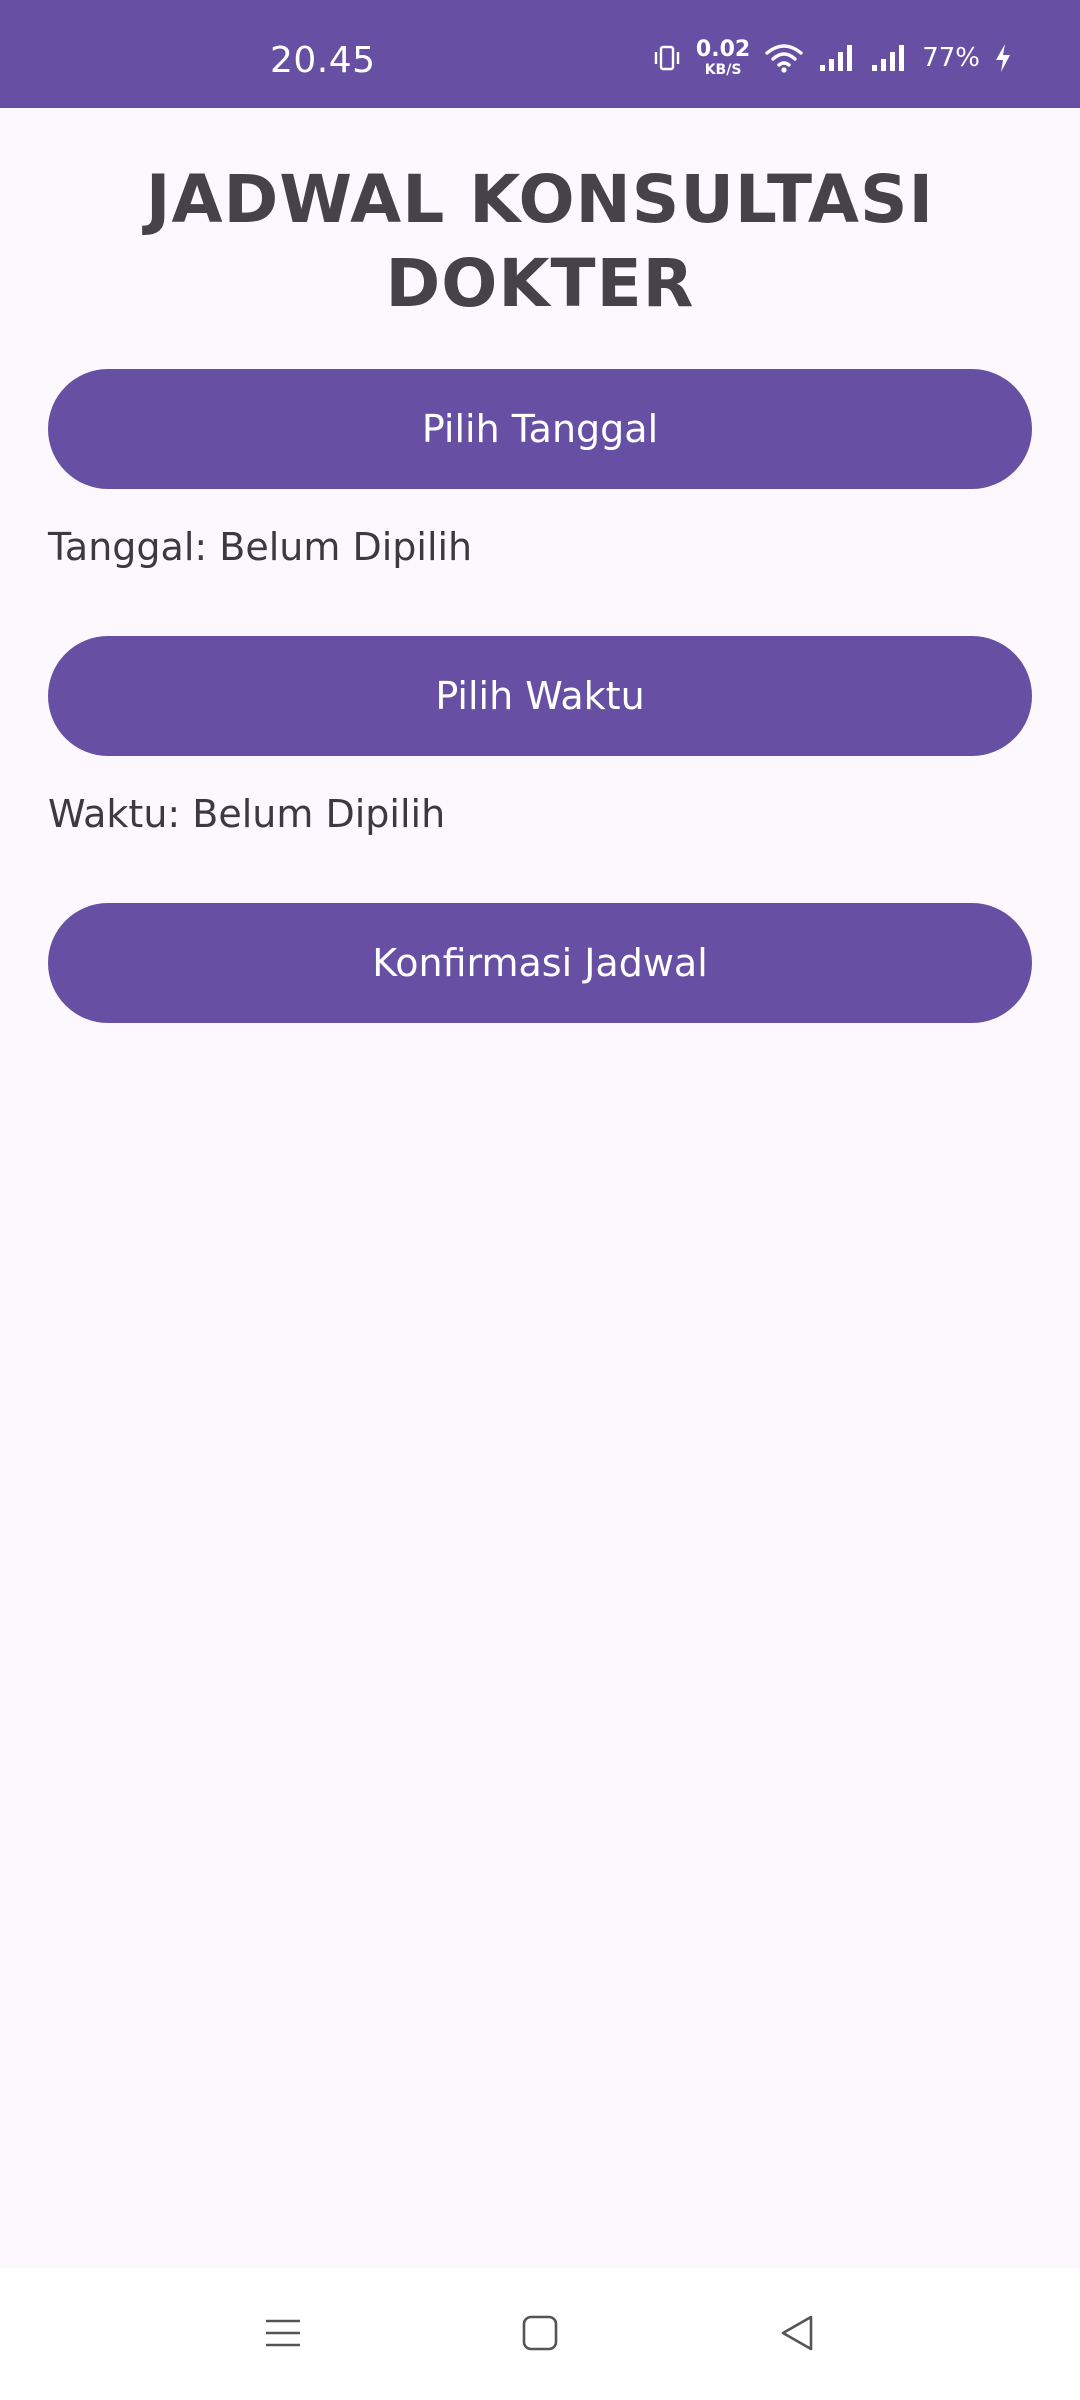  Describe the element at coordinates (247, 814) in the screenshot. I see `selected-time-text: Waktu: Belum Dipilih` at that location.